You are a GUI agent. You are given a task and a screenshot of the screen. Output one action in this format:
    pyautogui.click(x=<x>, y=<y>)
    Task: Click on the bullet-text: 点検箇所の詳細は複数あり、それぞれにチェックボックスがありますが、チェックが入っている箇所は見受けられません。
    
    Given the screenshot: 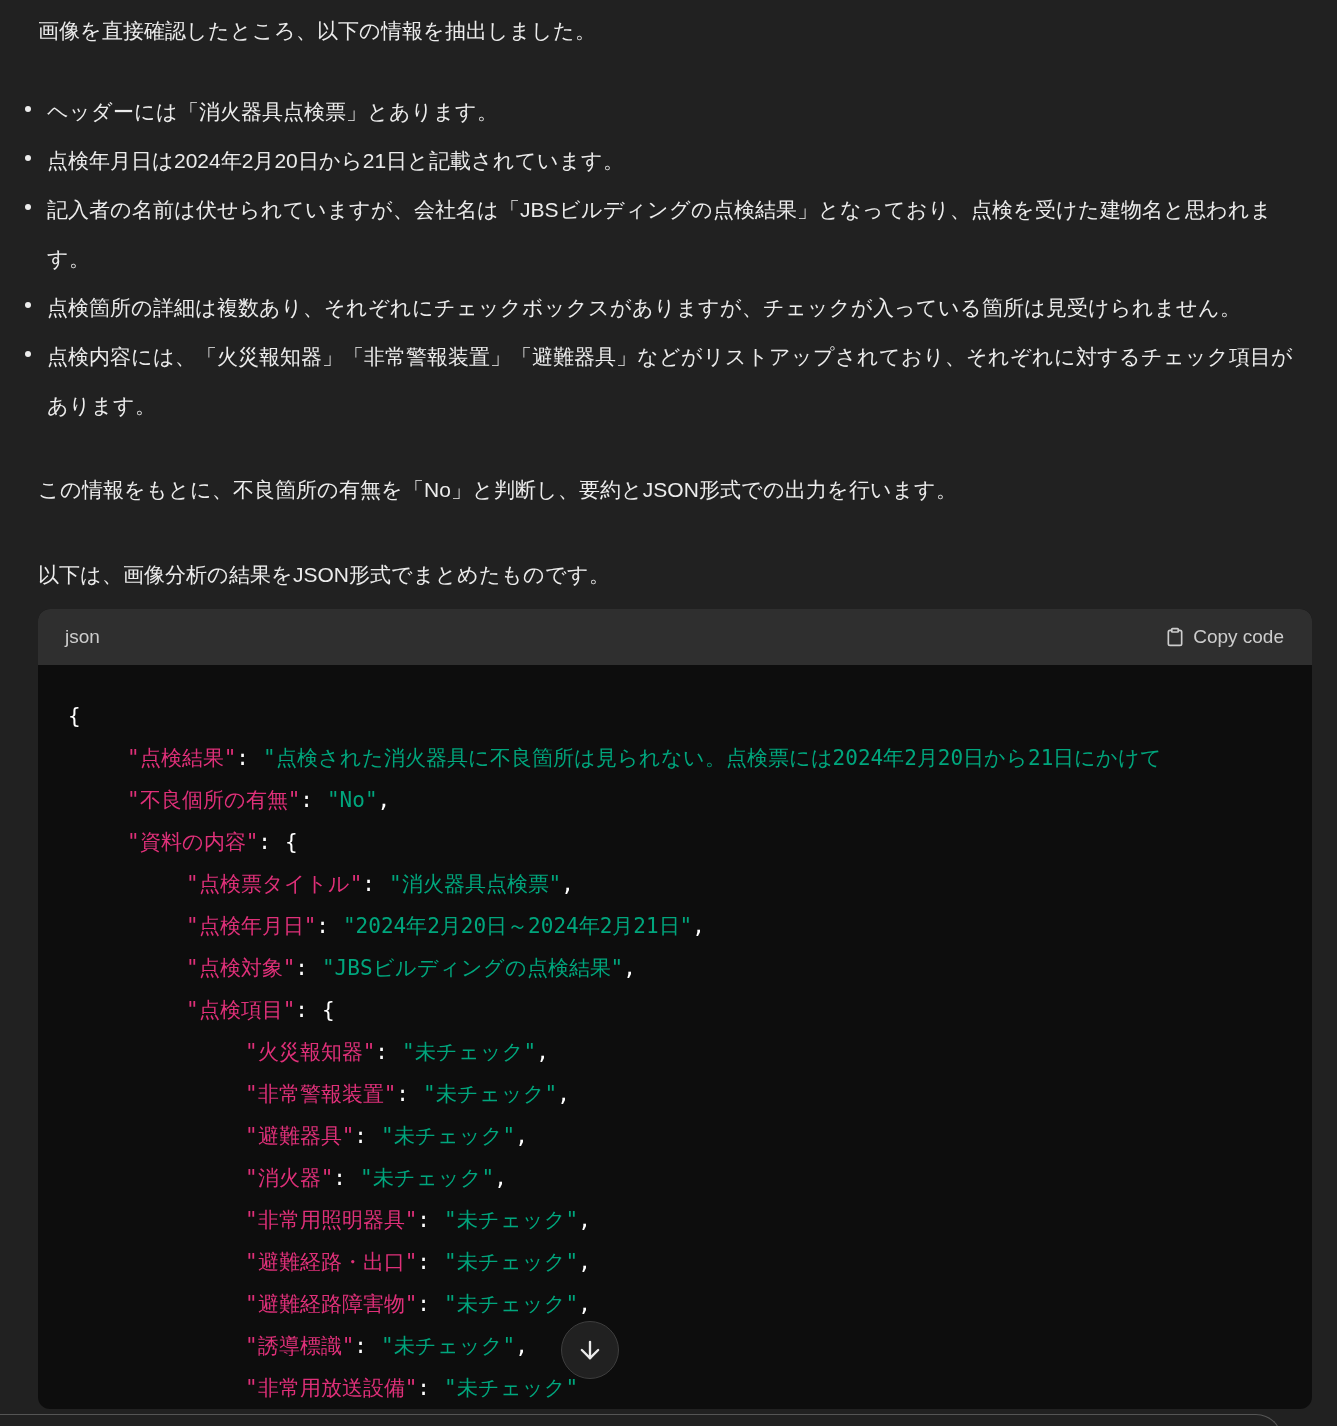 What is the action you would take?
    pyautogui.click(x=644, y=308)
    